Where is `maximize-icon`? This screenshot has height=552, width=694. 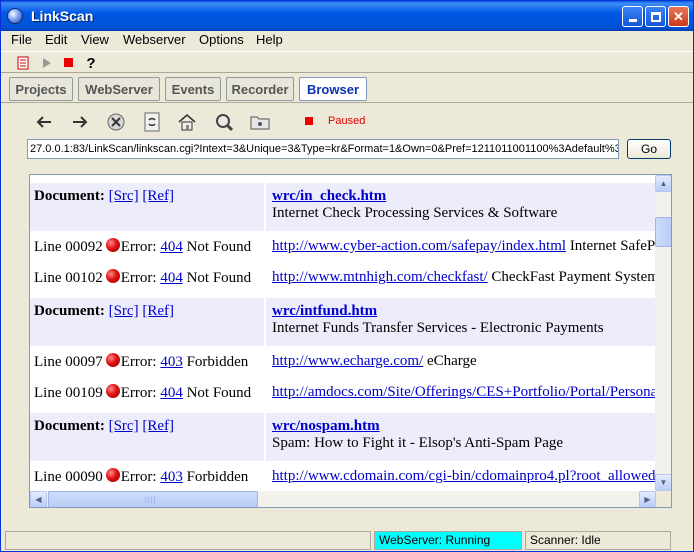
maximize-icon is located at coordinates (655, 16).